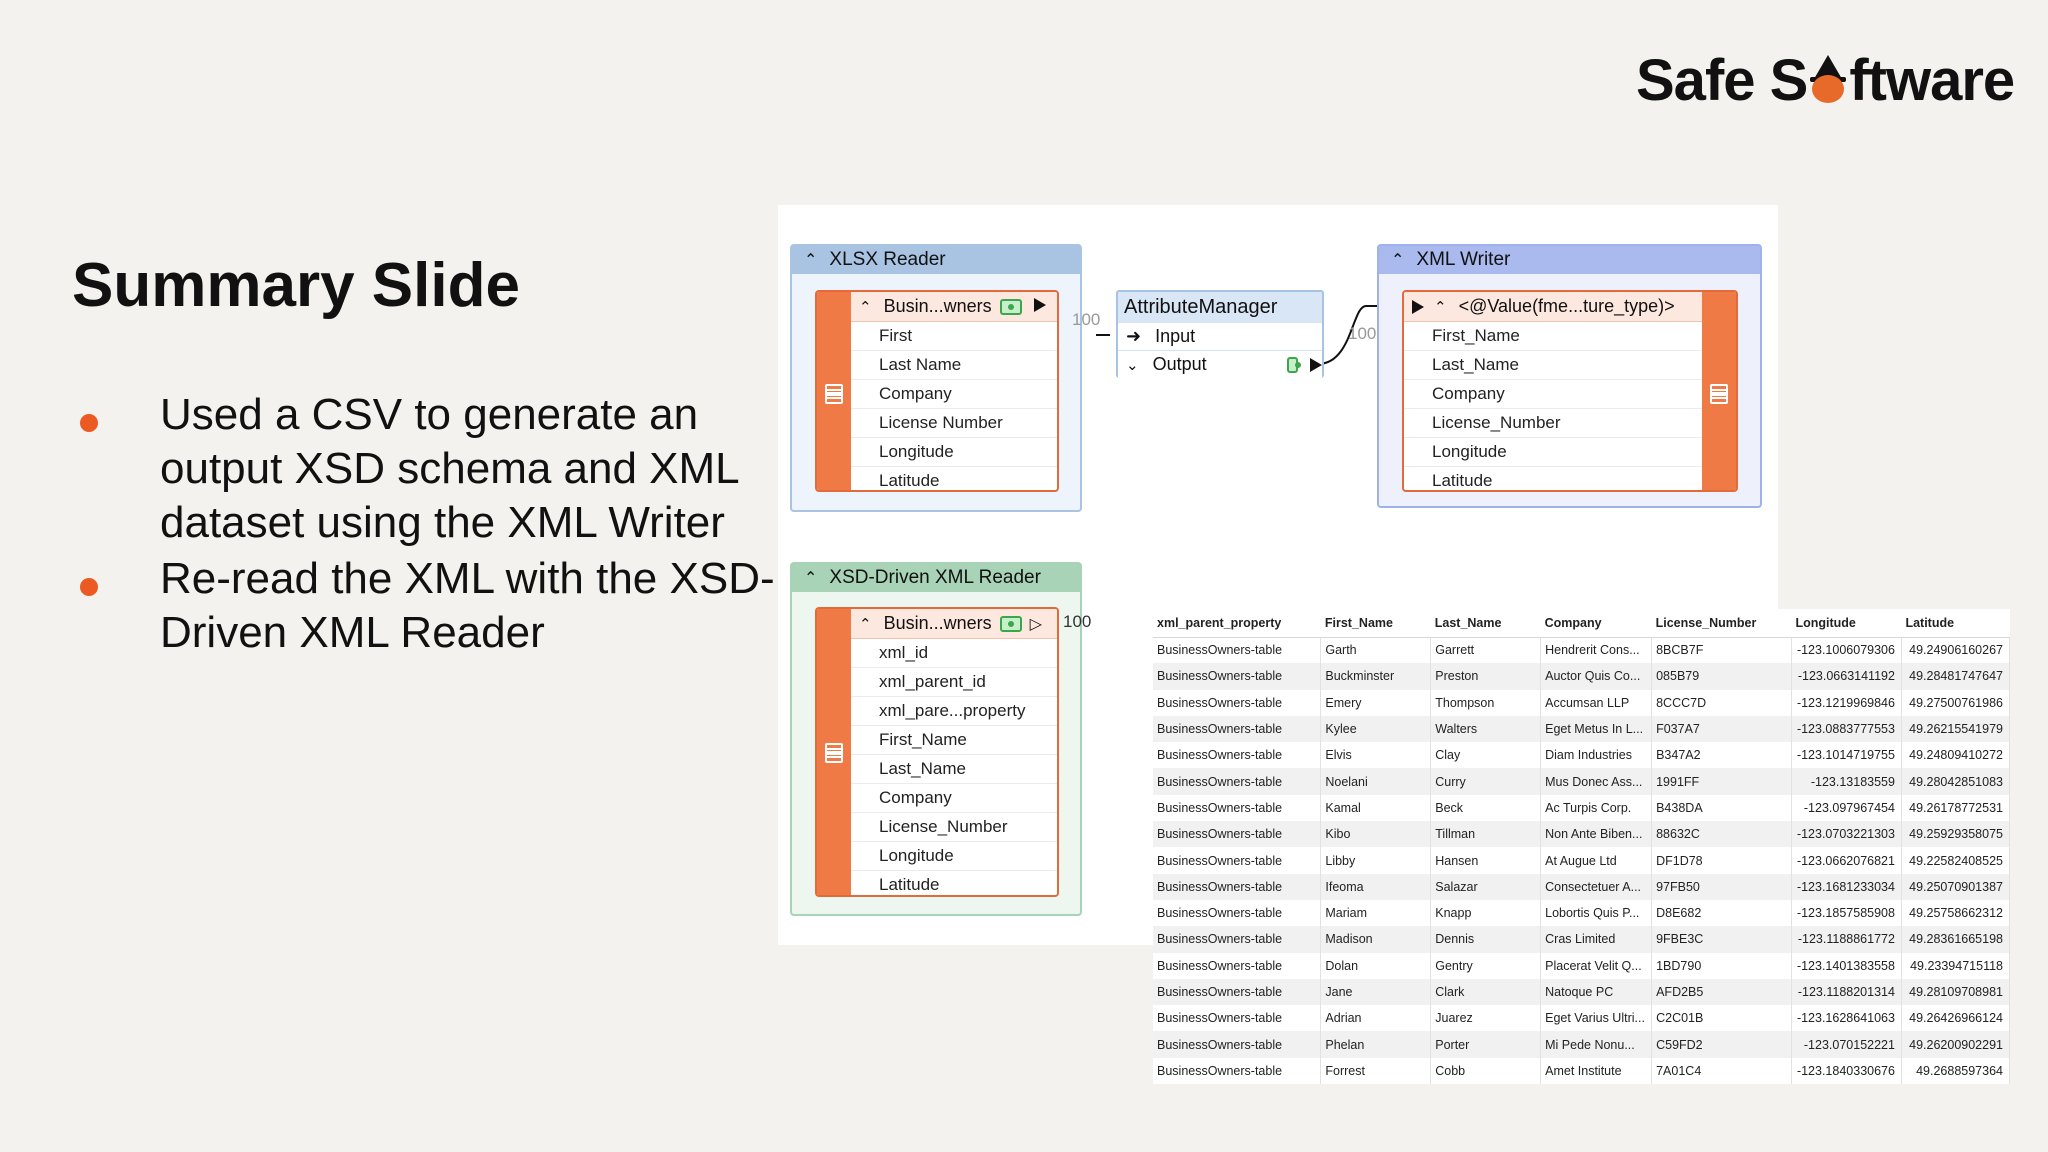  What do you see at coordinates (1376, 913) in the screenshot?
I see `table-cell: Mariam` at bounding box center [1376, 913].